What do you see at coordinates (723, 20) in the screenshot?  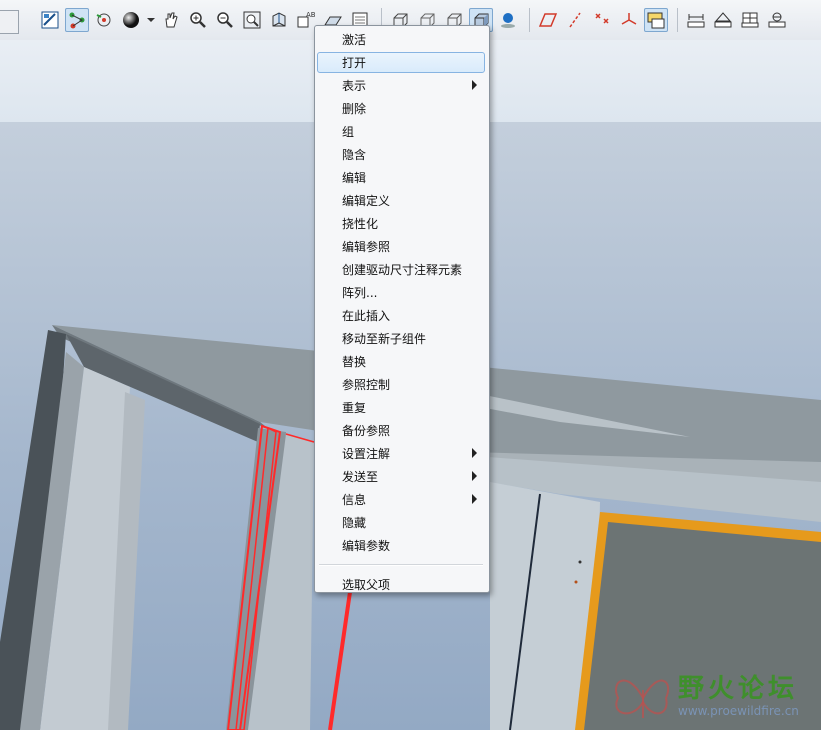 I see `angle-icon` at bounding box center [723, 20].